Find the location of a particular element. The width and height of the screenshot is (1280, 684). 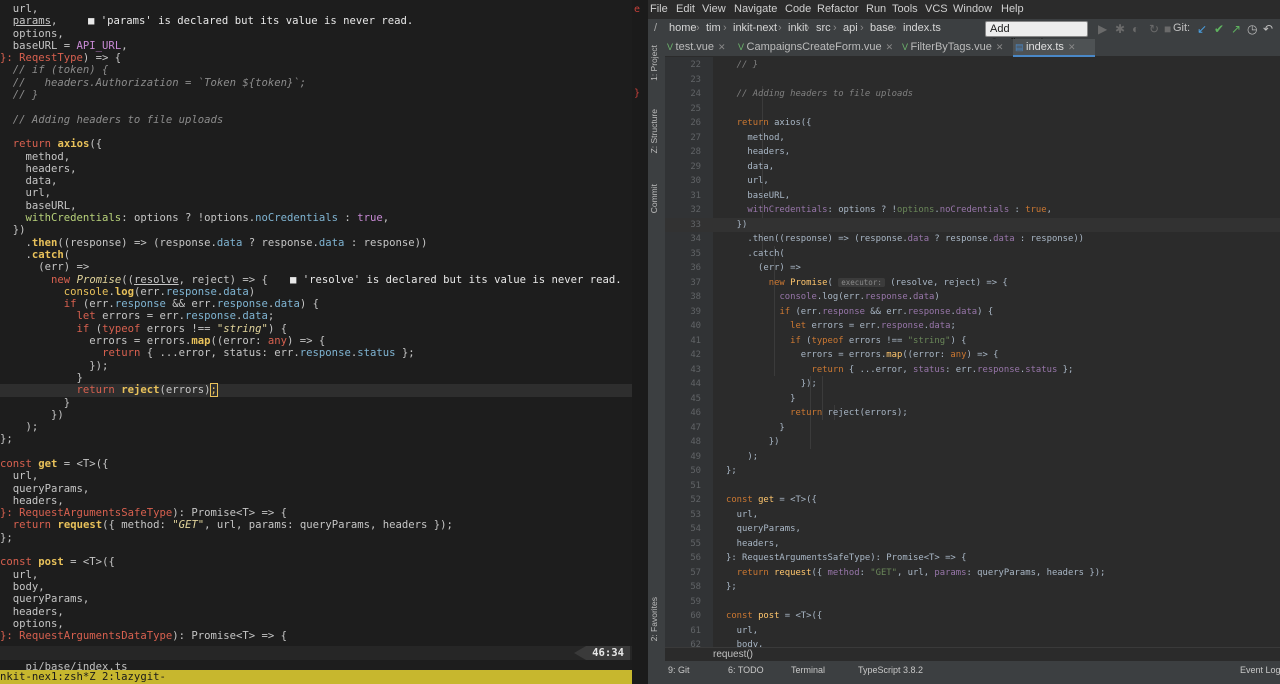

ide-code-line: 60 const post = <T>({ is located at coordinates (972, 616).